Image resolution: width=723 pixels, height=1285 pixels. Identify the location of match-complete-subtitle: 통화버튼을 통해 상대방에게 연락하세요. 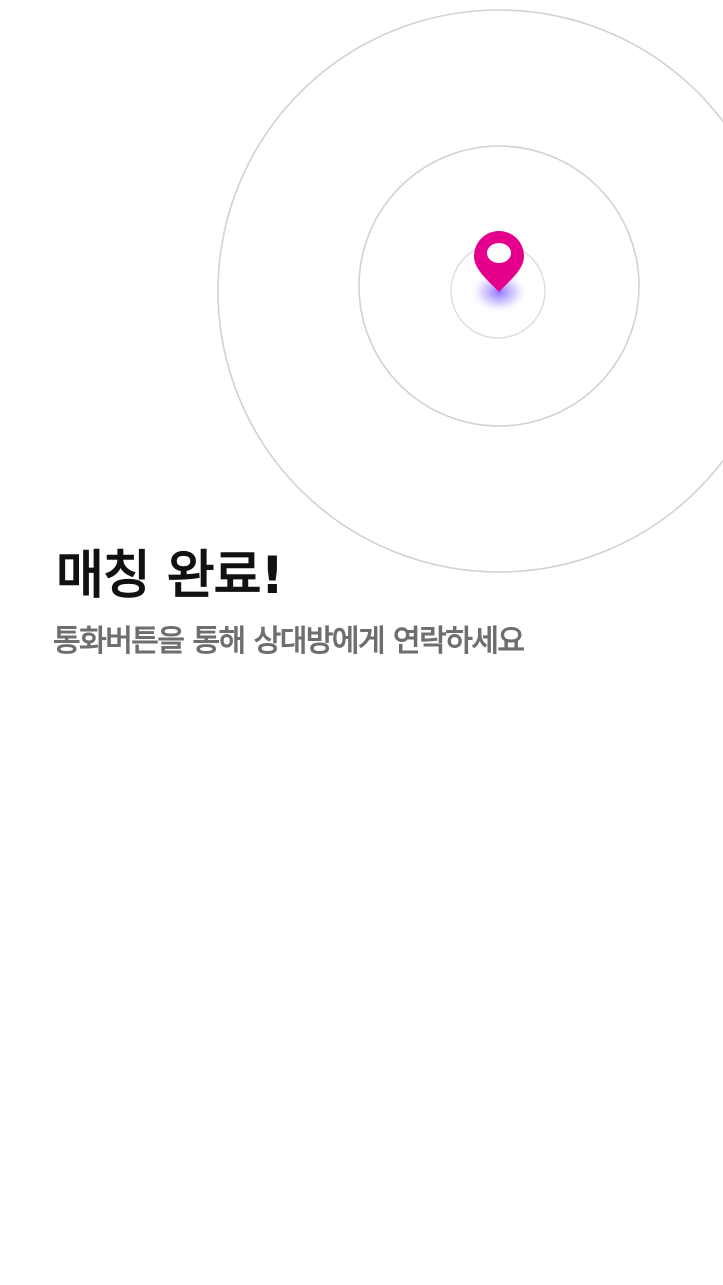
(289, 641).